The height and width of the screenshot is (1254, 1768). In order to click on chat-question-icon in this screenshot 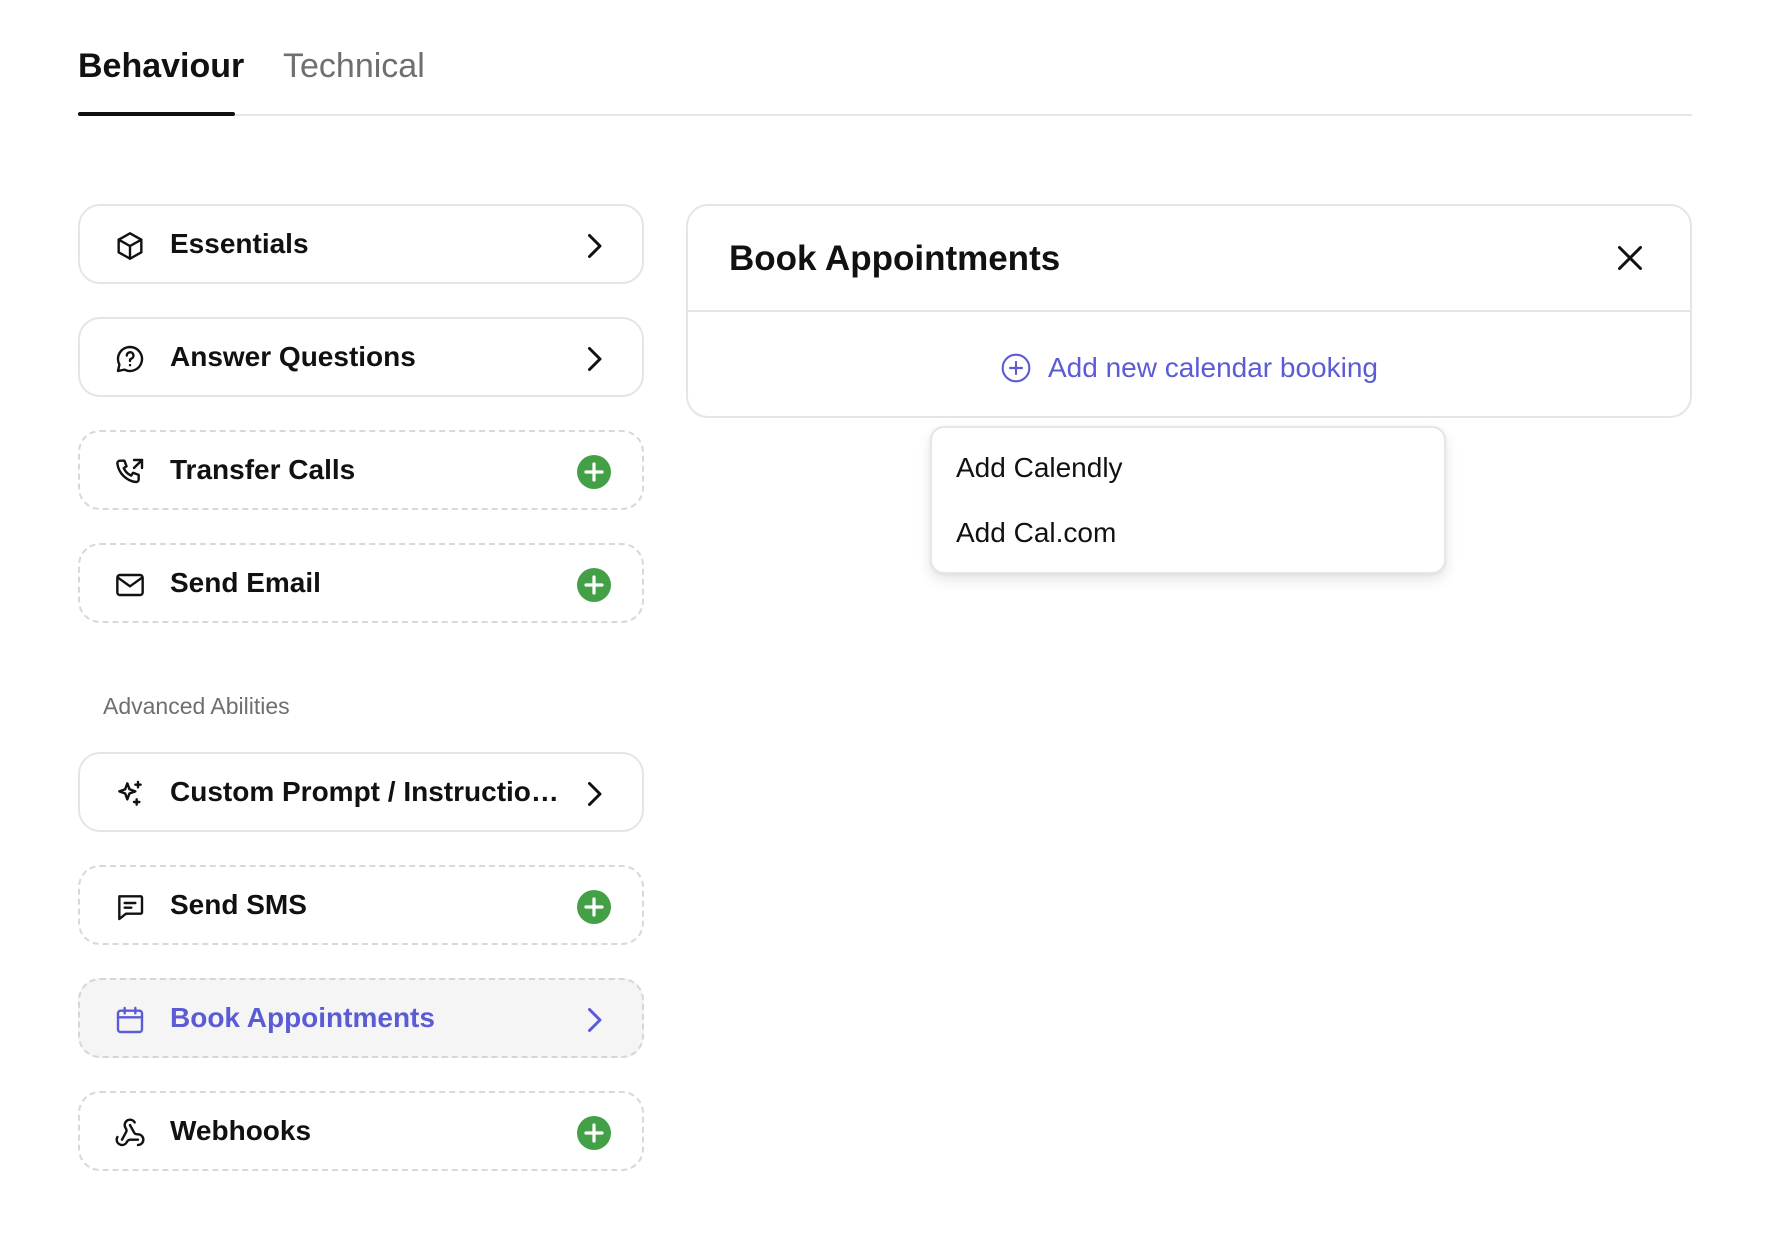, I will do `click(130, 359)`.